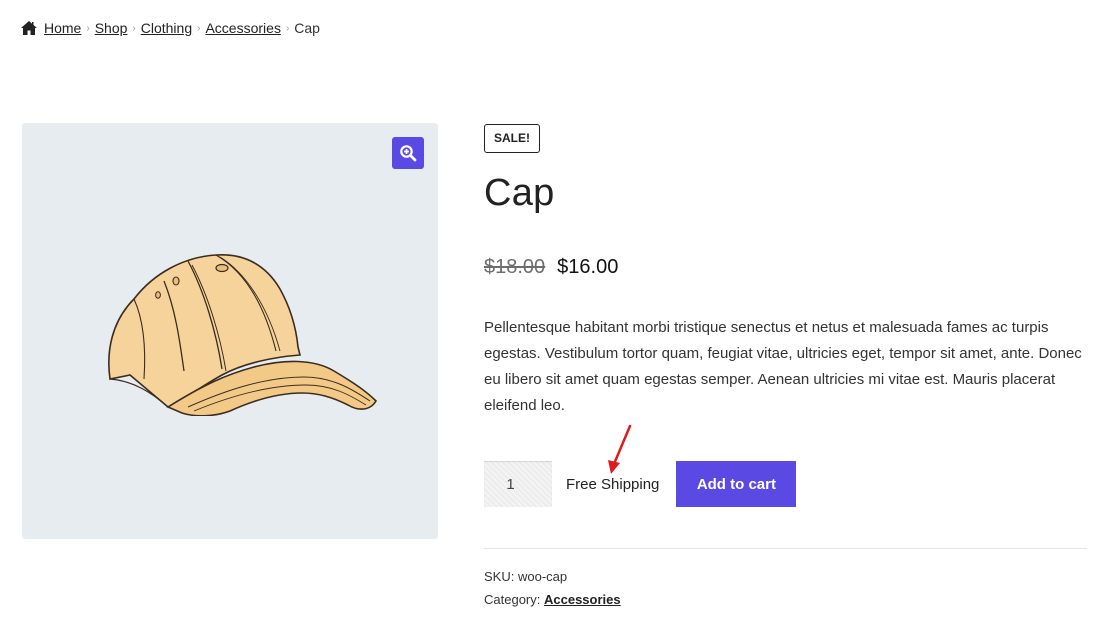 The width and height of the screenshot is (1117, 628). What do you see at coordinates (736, 484) in the screenshot?
I see `add-to-cart-button: Add to cart` at bounding box center [736, 484].